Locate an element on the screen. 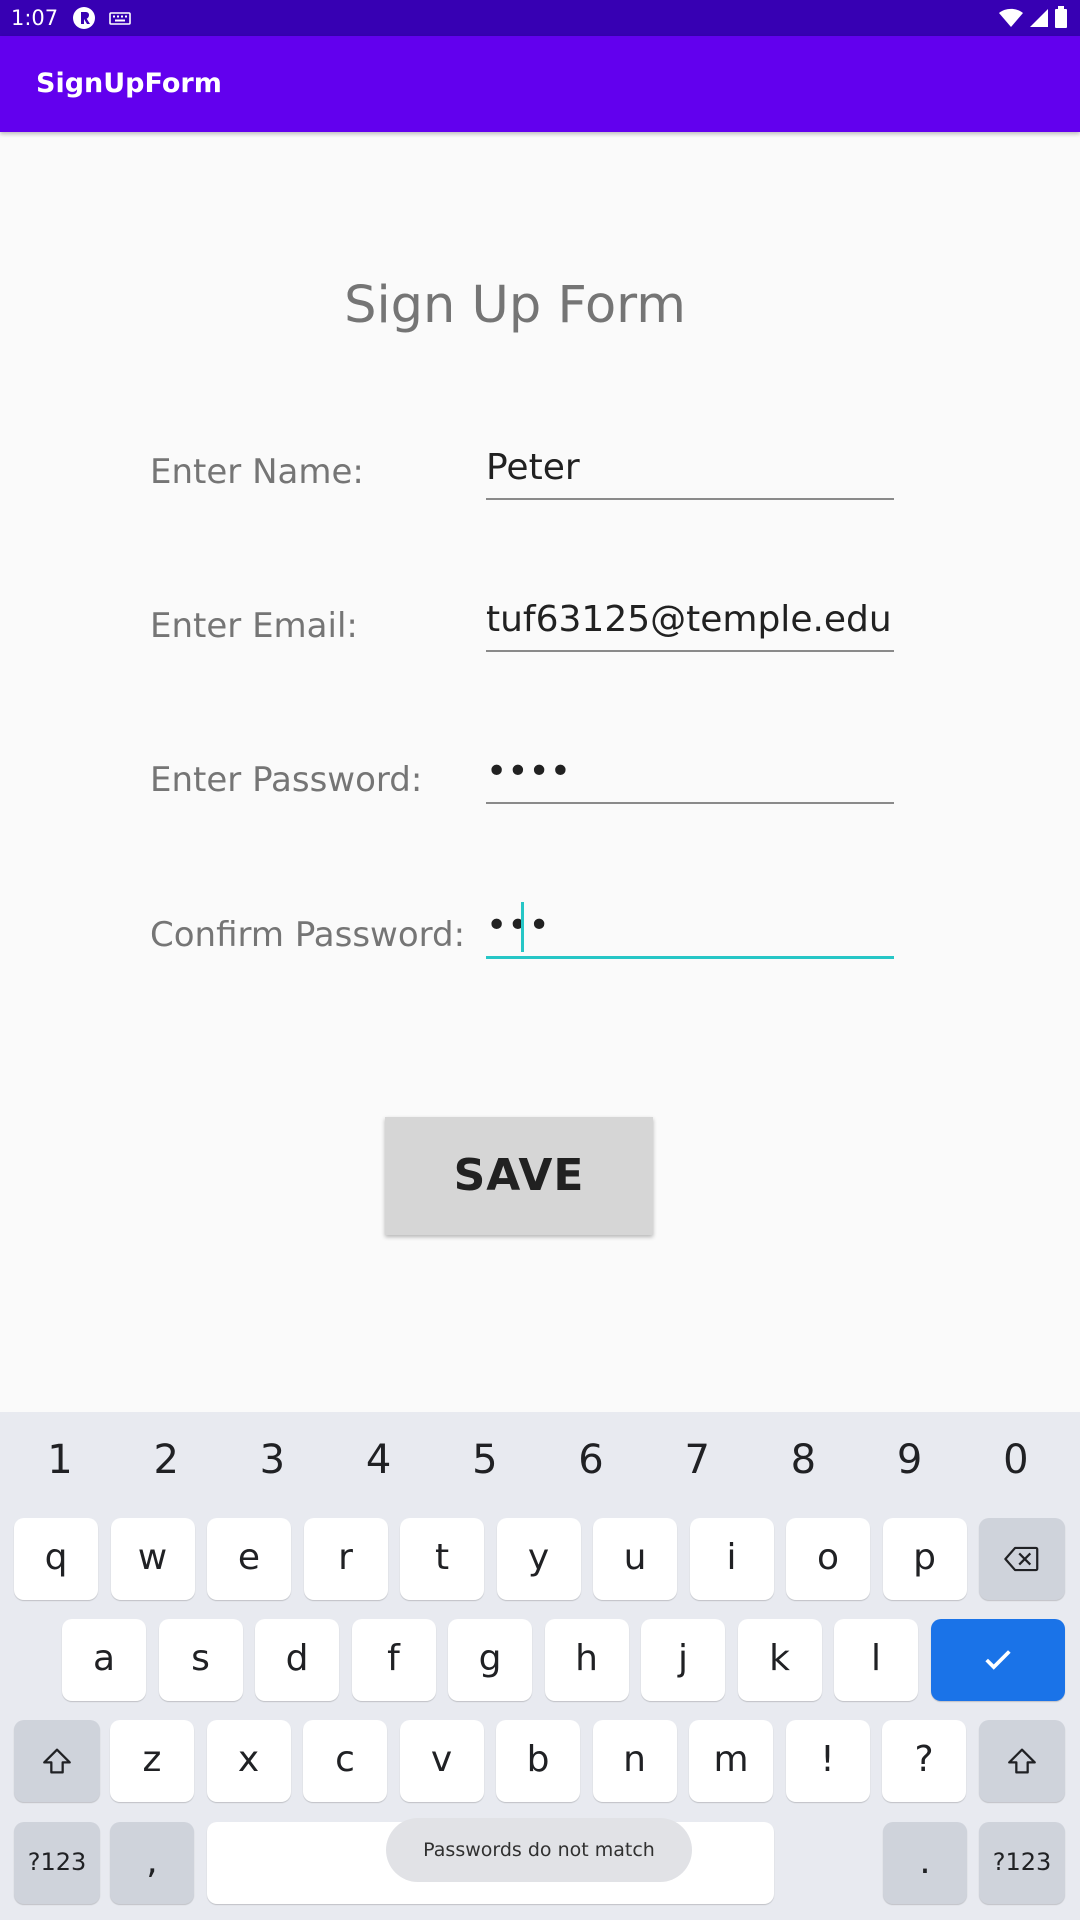 This screenshot has height=1920, width=1080. key-d: d is located at coordinates (297, 1660).